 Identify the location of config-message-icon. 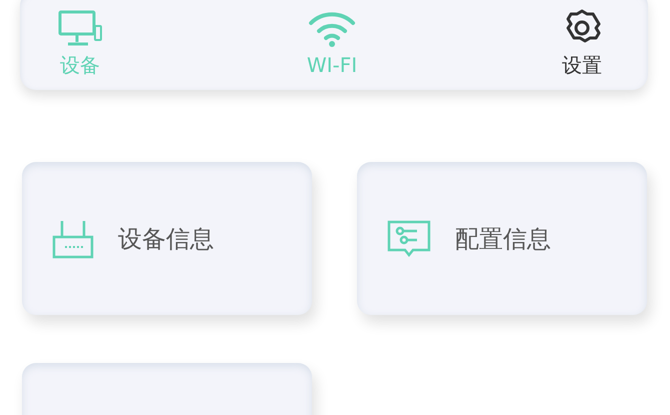
(409, 239).